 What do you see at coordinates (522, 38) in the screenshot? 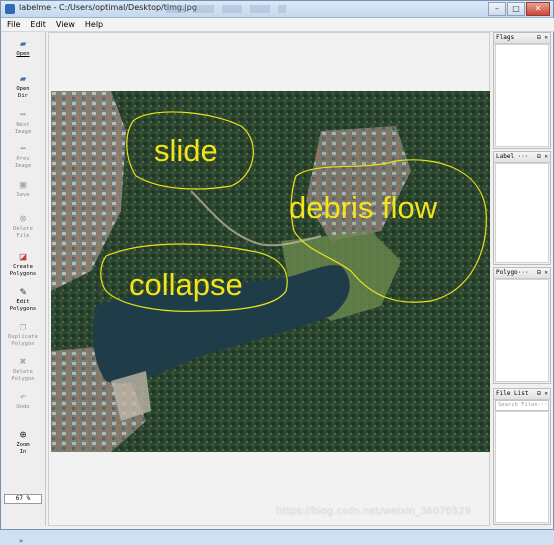
I see `flags-dock-title: Flags ⊟ ✕` at bounding box center [522, 38].